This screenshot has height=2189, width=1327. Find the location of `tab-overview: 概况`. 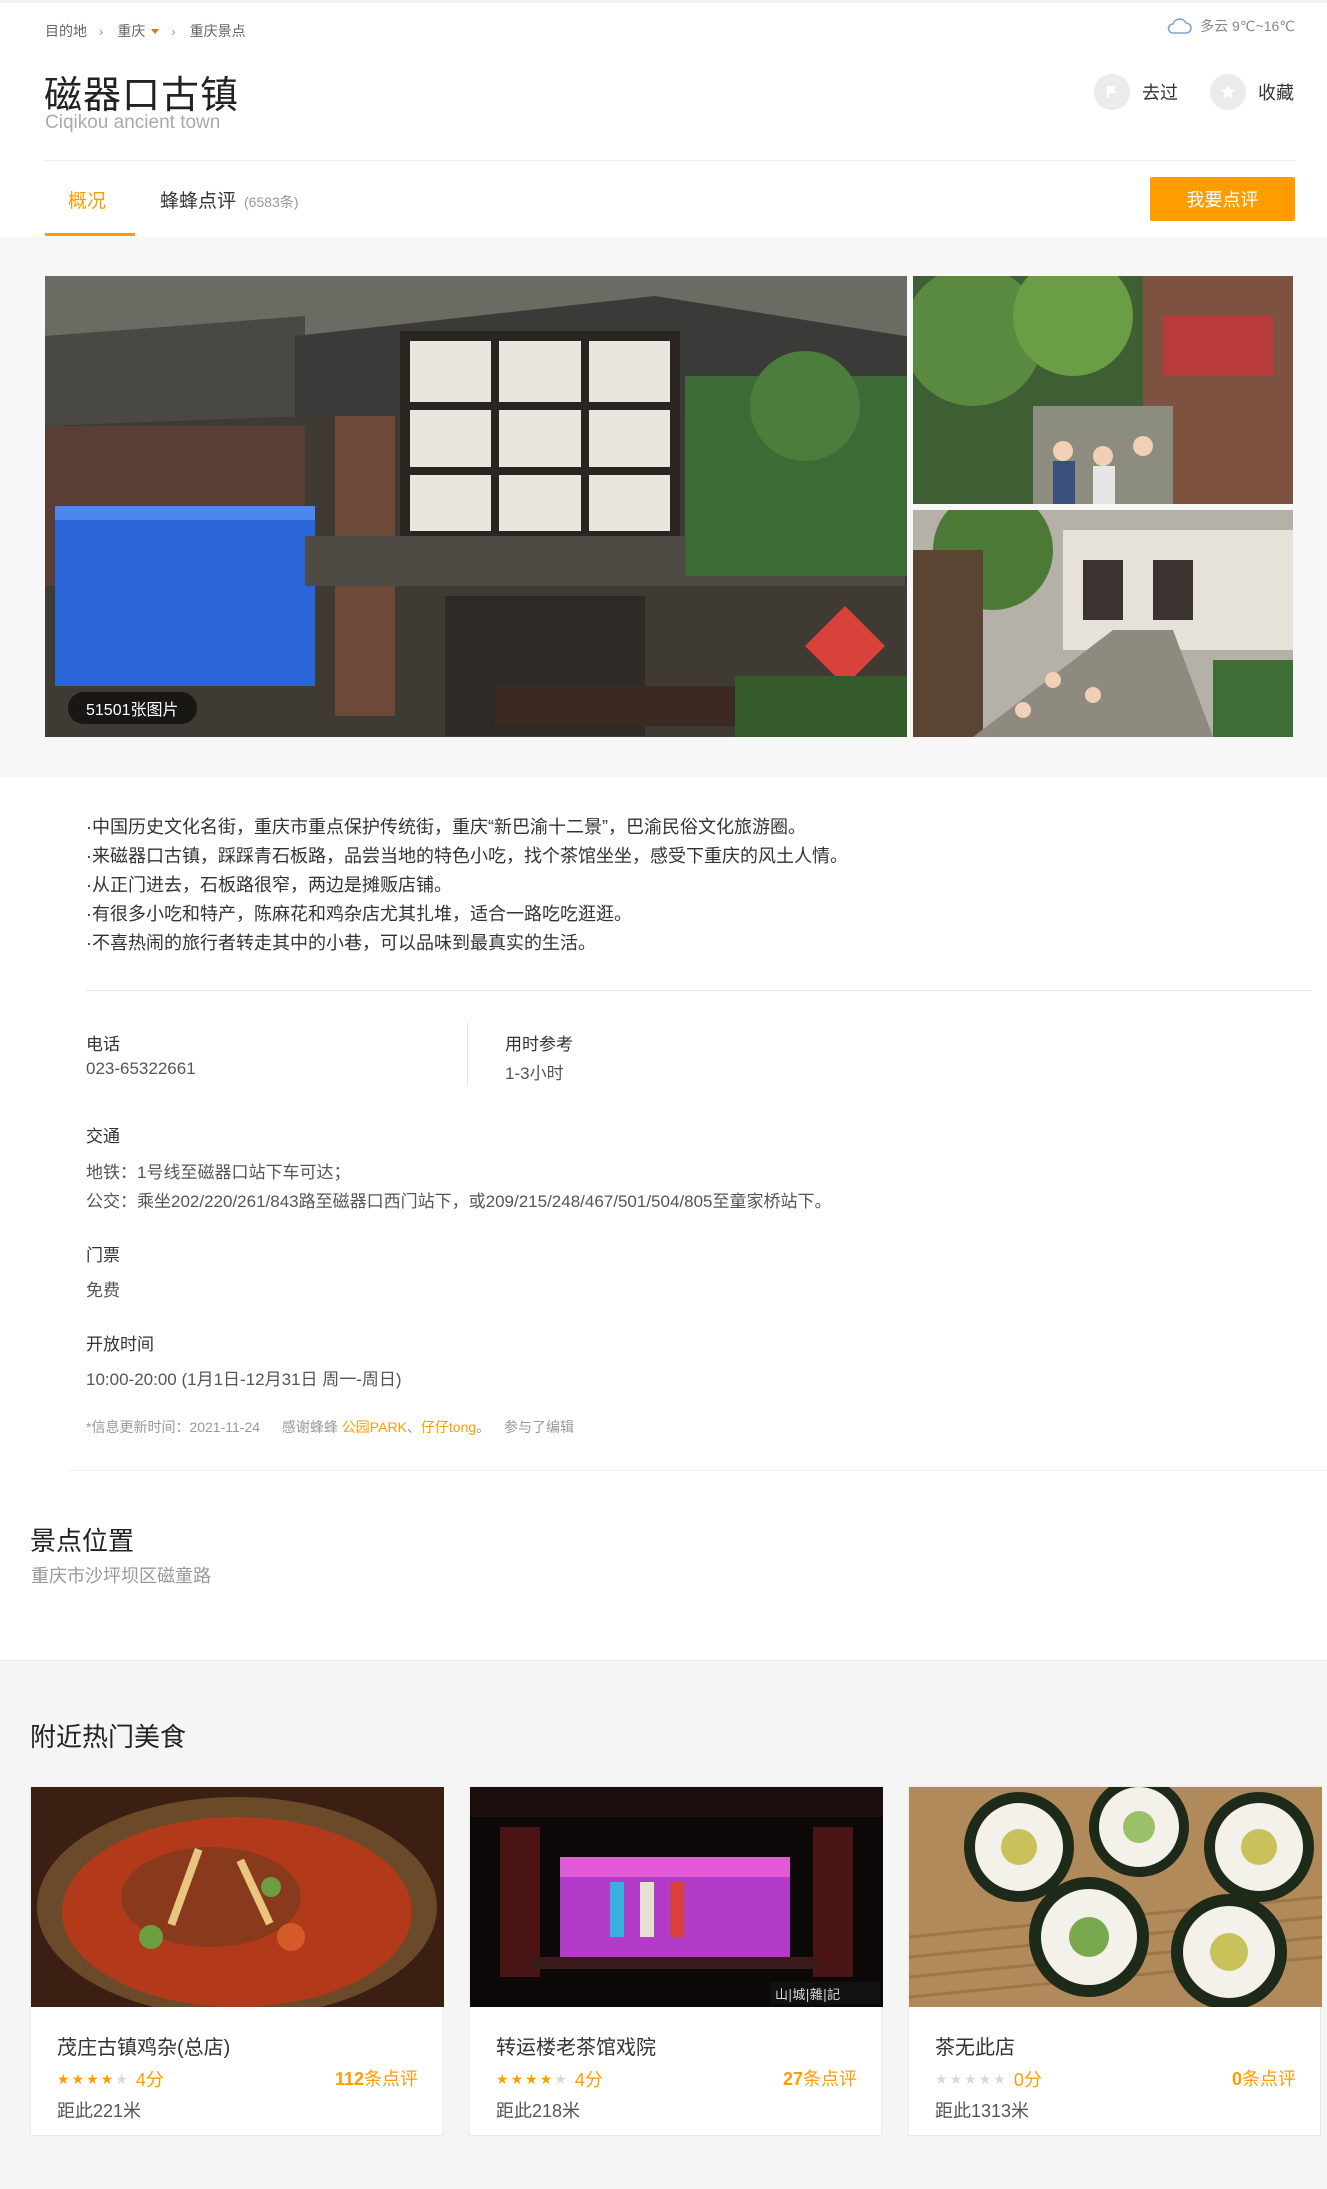

tab-overview: 概况 is located at coordinates (87, 199).